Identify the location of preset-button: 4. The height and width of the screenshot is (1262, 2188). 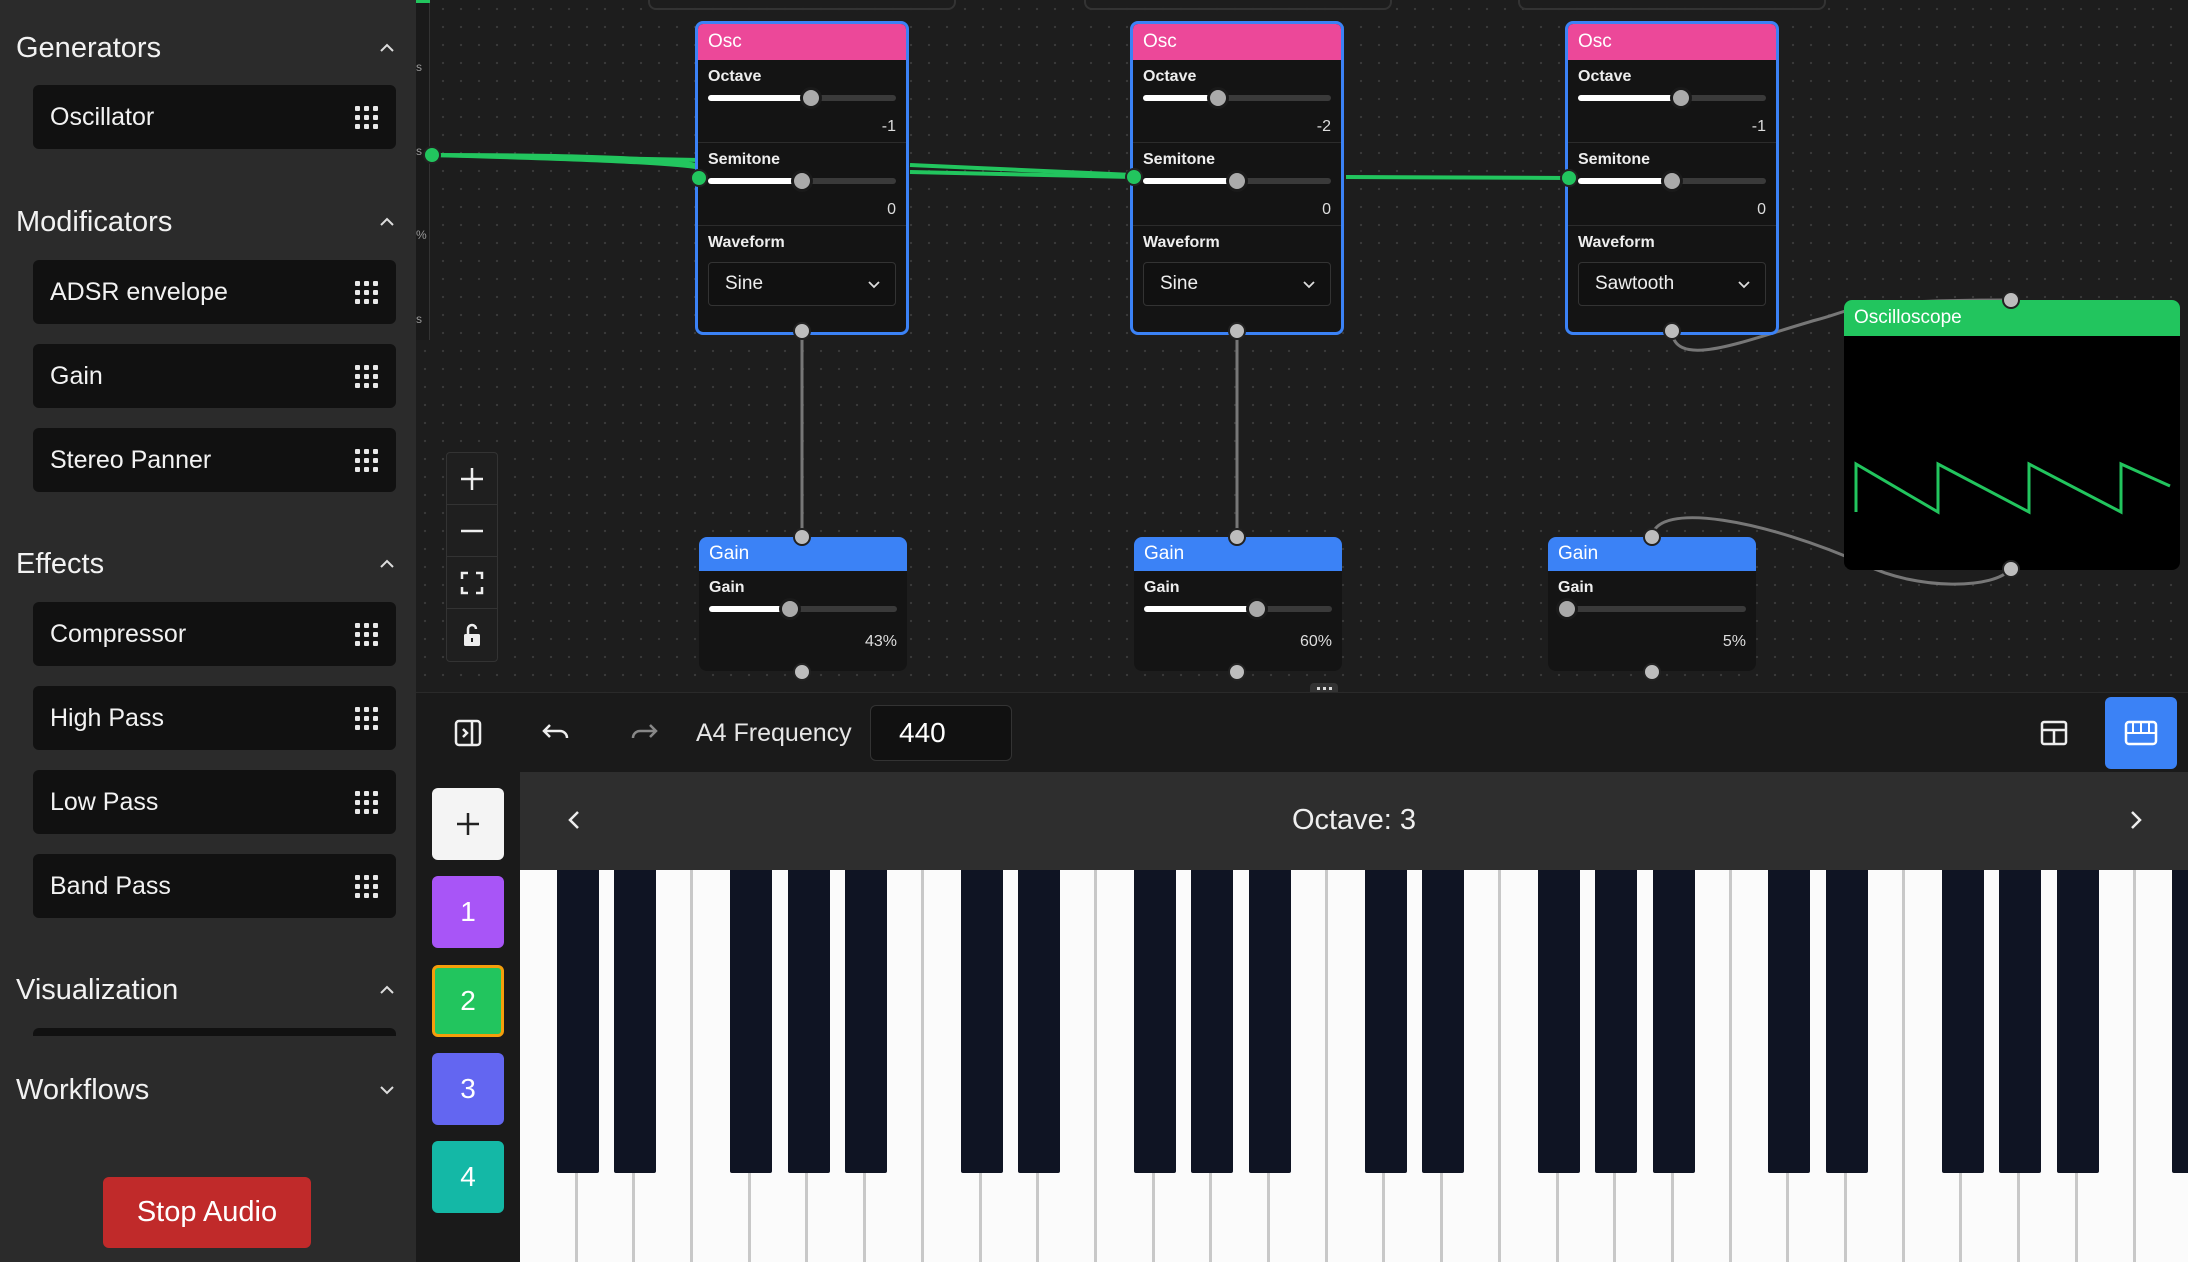
(468, 1177).